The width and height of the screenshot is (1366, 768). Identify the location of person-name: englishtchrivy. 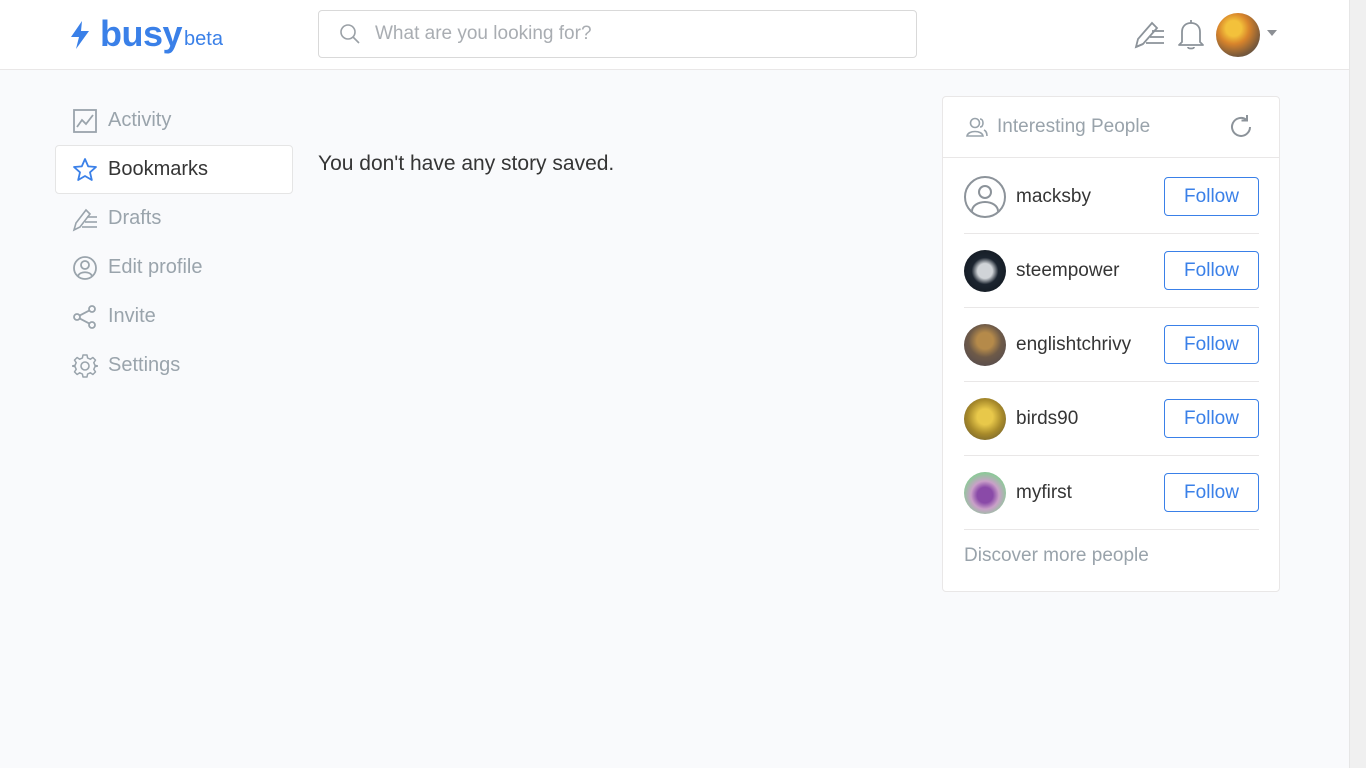
(1090, 345).